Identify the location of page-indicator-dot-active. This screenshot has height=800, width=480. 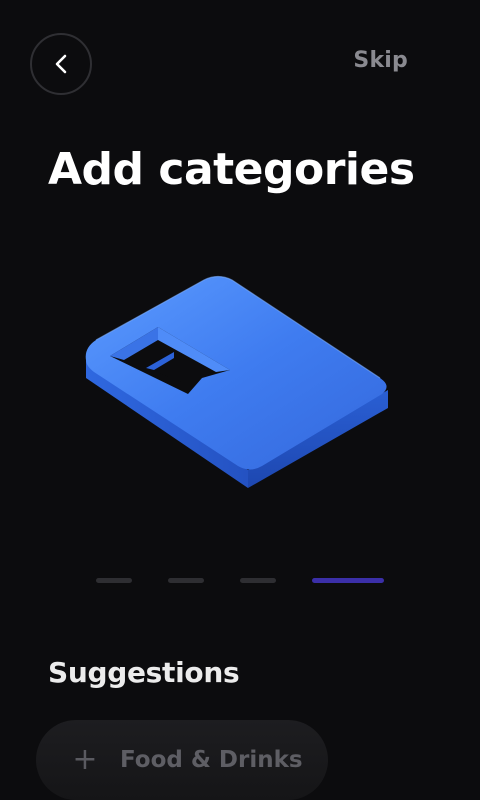
(348, 580).